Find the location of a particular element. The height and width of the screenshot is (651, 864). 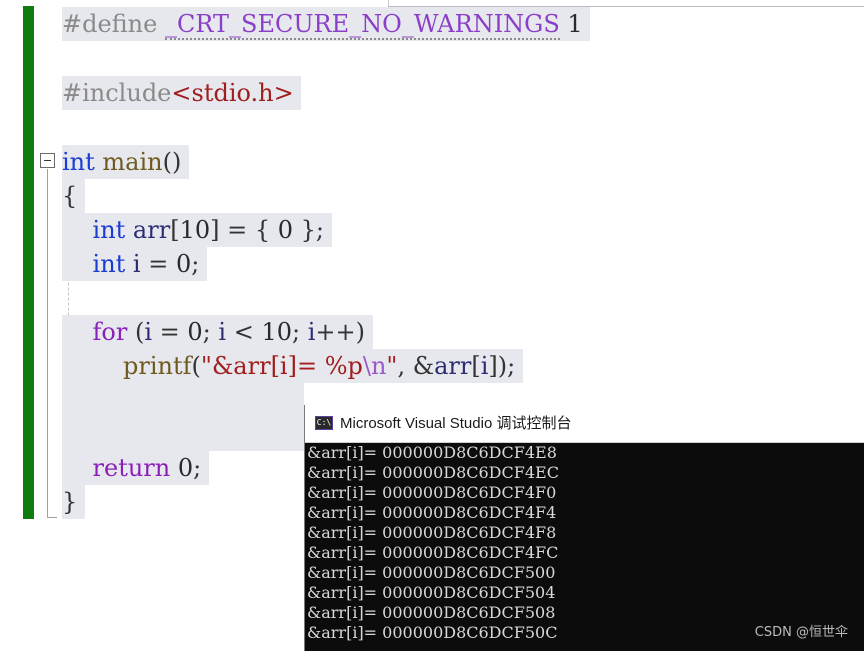

code-line-main: int main() is located at coordinates (125, 162).